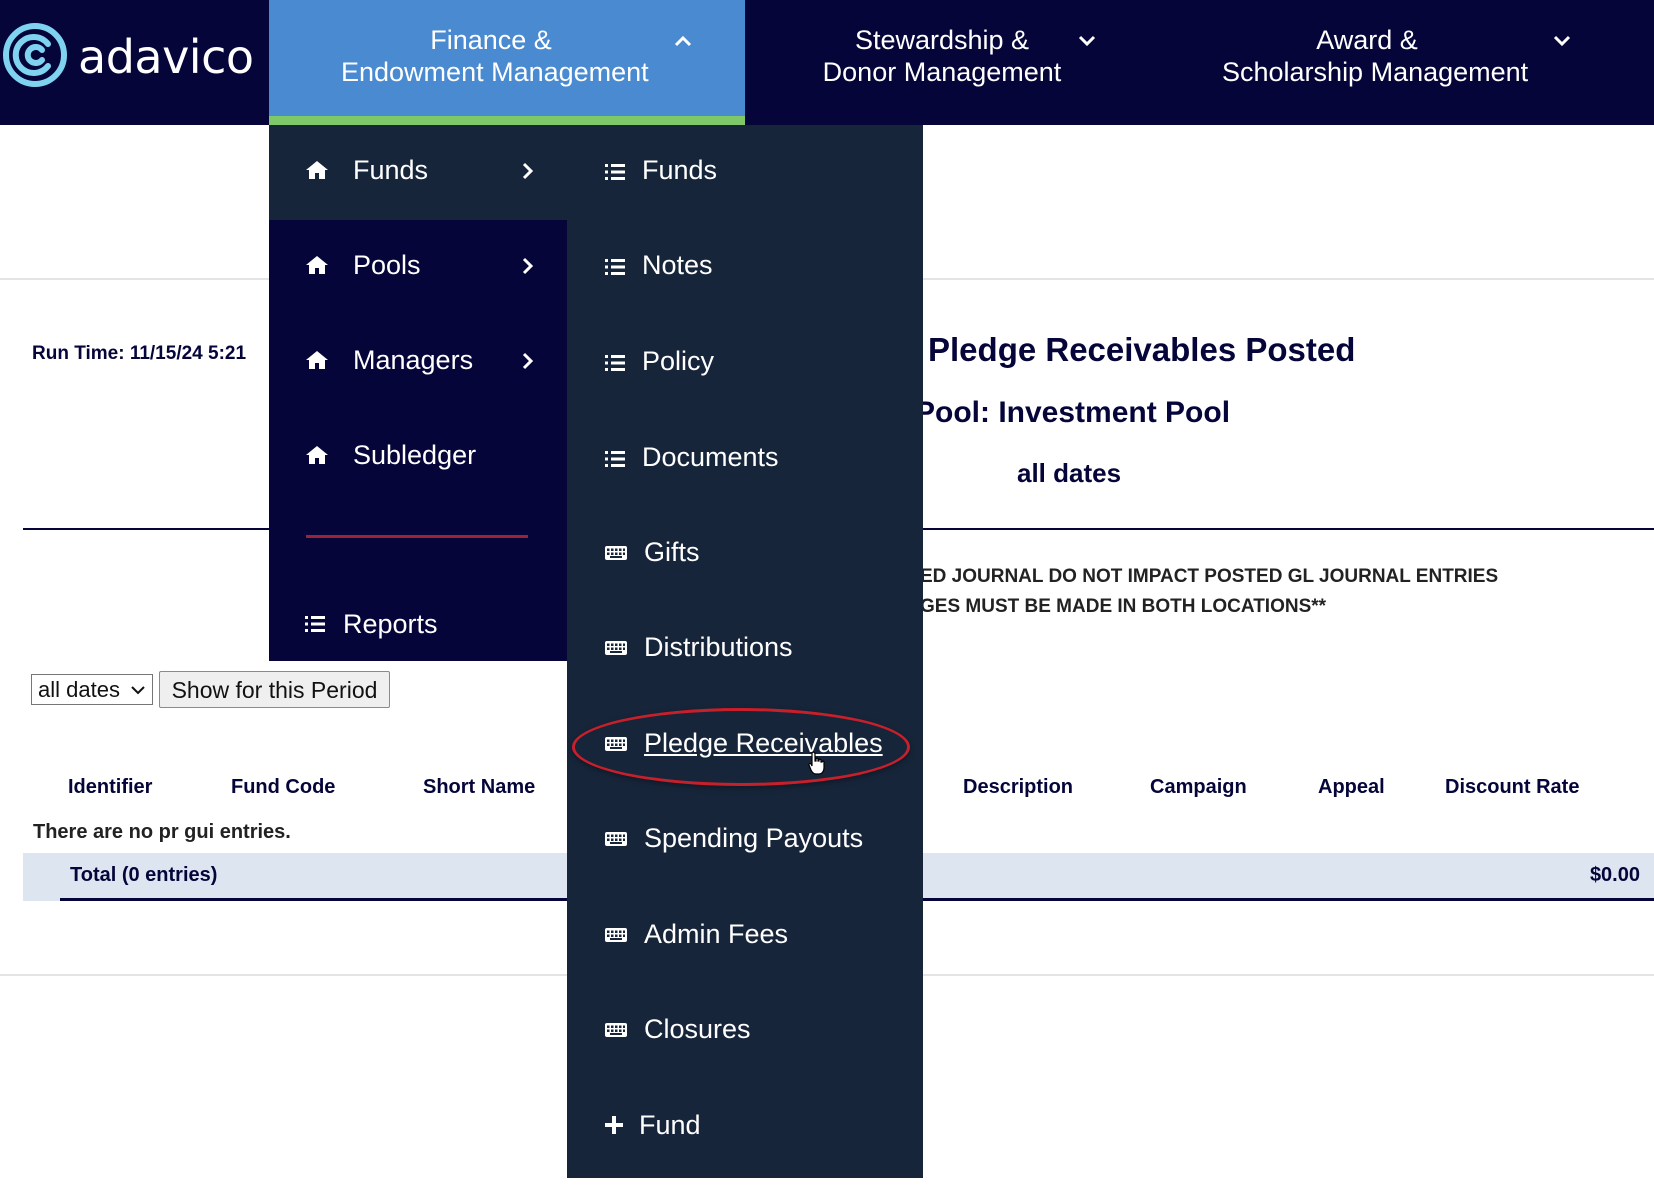 The width and height of the screenshot is (1654, 1203). I want to click on menu-item-label: Managers, so click(413, 360).